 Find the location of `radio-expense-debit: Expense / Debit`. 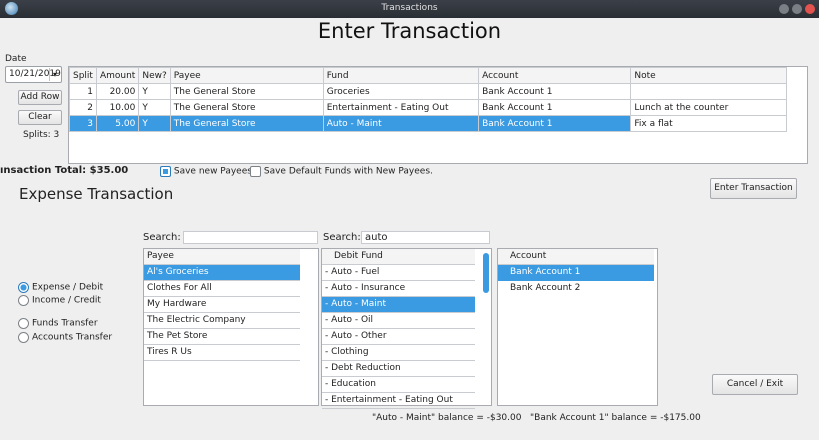

radio-expense-debit: Expense / Debit is located at coordinates (60, 287).